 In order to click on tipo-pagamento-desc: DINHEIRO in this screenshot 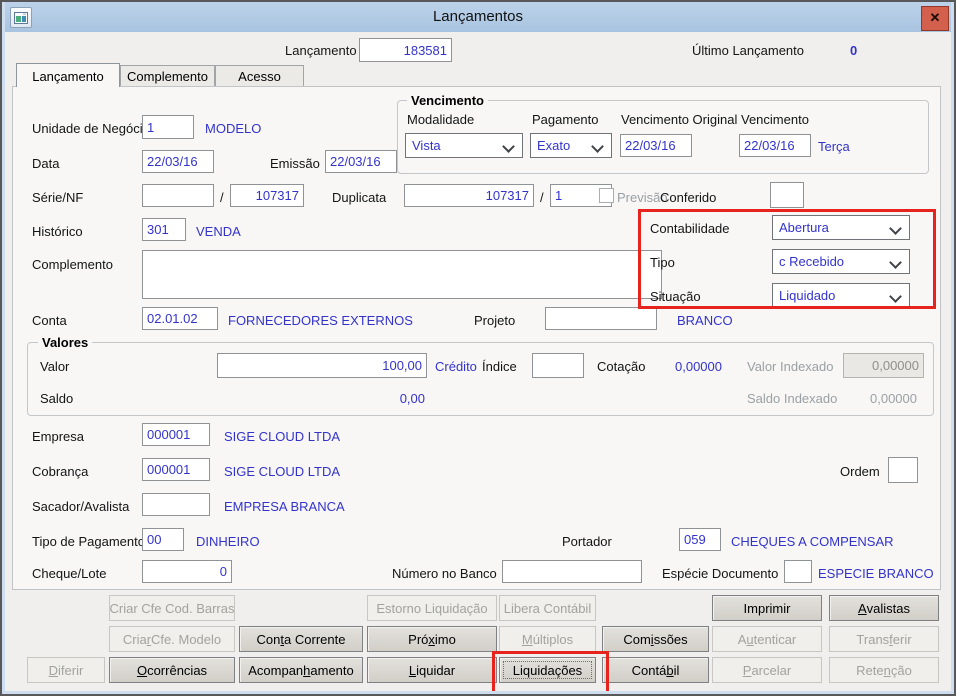, I will do `click(228, 541)`.